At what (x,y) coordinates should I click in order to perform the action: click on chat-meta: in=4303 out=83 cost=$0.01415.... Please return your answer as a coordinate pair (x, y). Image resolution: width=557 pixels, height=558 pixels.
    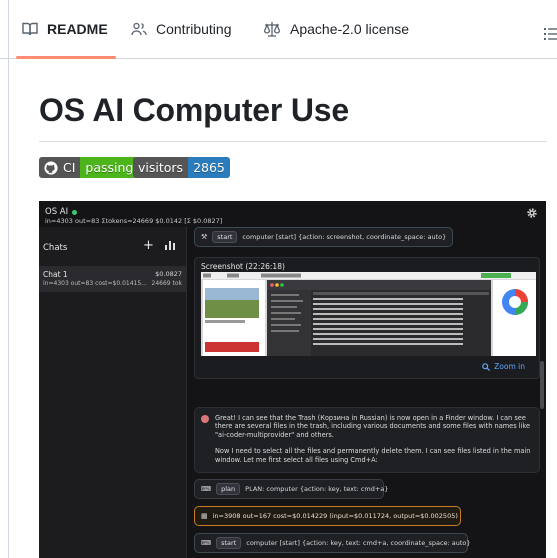
    Looking at the image, I should click on (95, 283).